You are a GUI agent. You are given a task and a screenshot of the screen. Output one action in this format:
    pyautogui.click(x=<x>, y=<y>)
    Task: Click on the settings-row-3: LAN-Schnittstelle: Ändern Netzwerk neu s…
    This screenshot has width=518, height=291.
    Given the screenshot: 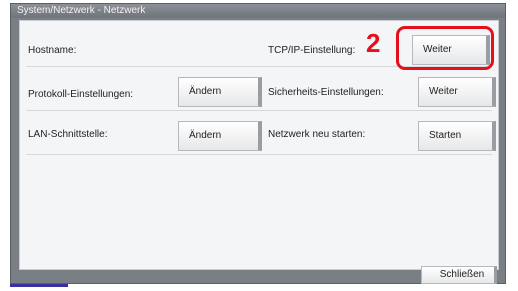 What is the action you would take?
    pyautogui.click(x=259, y=135)
    